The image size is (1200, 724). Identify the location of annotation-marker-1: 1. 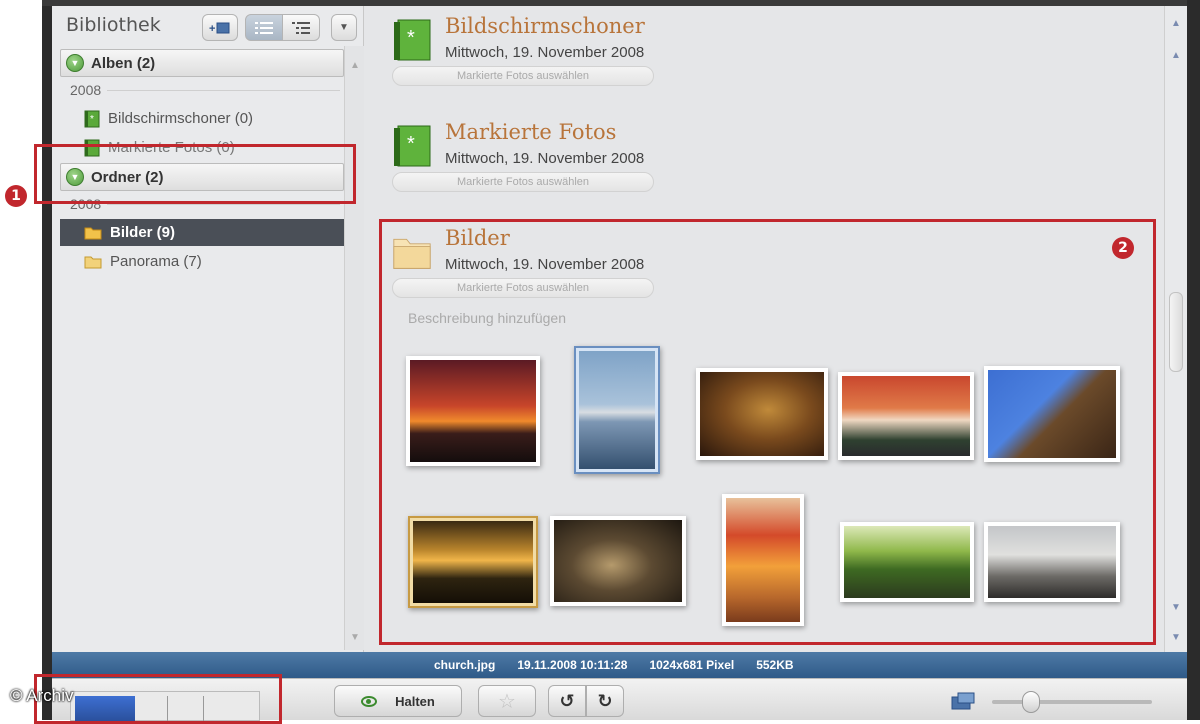
(16, 196).